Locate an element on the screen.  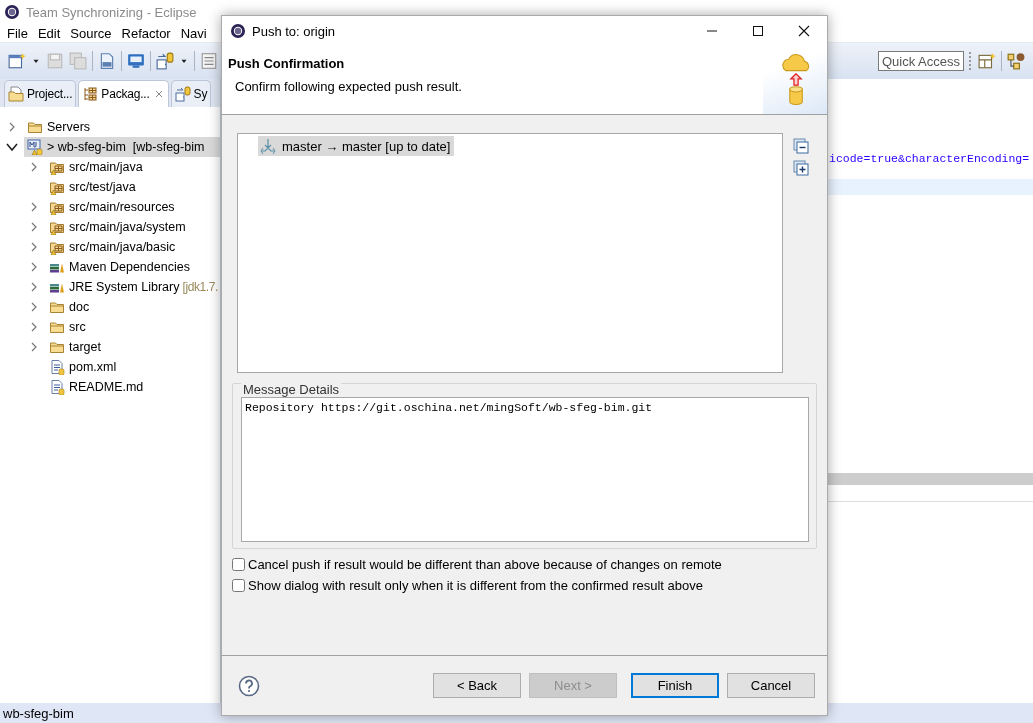
status-text: wb-sfeg-bim is located at coordinates (38, 713).